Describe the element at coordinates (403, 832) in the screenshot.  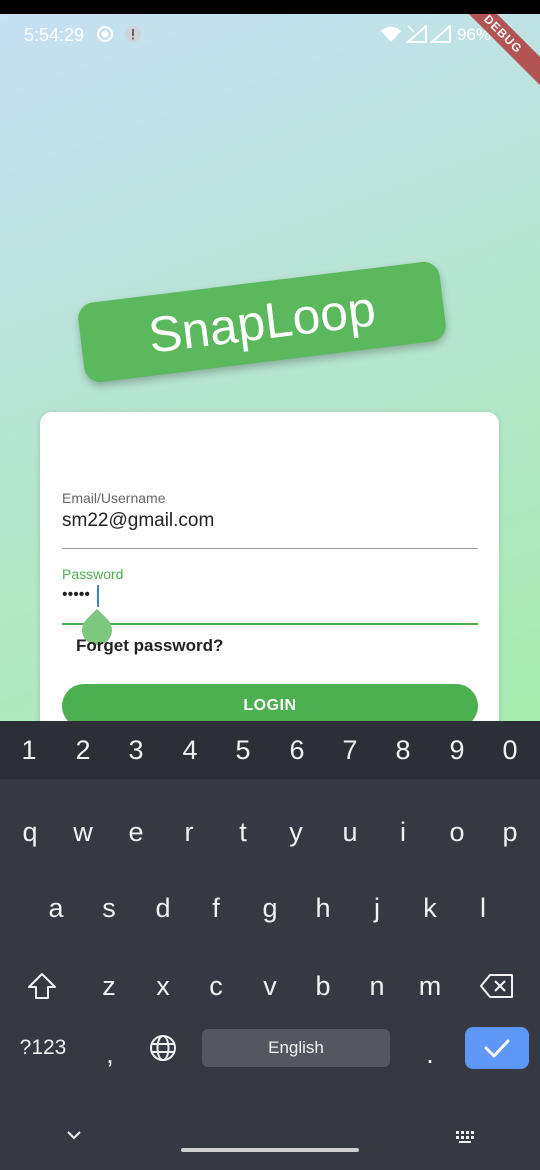
I see `key-i: i` at that location.